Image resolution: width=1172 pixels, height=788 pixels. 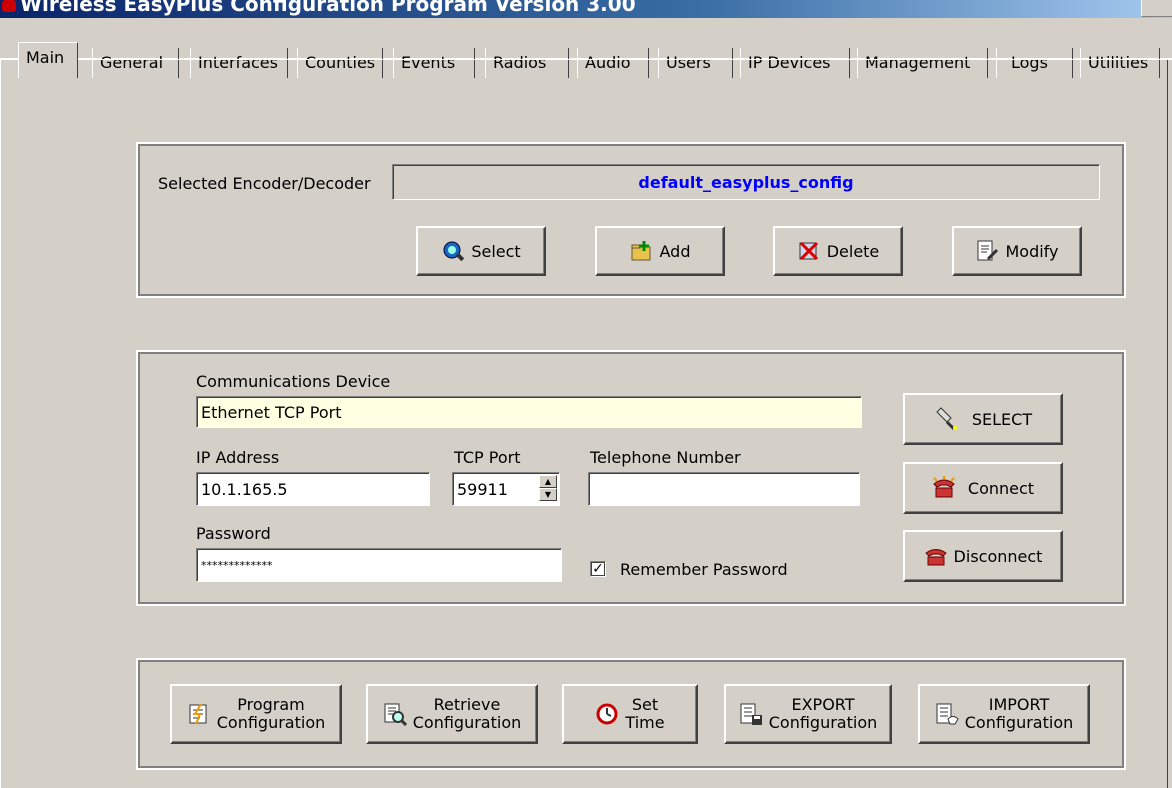 What do you see at coordinates (48, 60) in the screenshot?
I see `tab-main: Main` at bounding box center [48, 60].